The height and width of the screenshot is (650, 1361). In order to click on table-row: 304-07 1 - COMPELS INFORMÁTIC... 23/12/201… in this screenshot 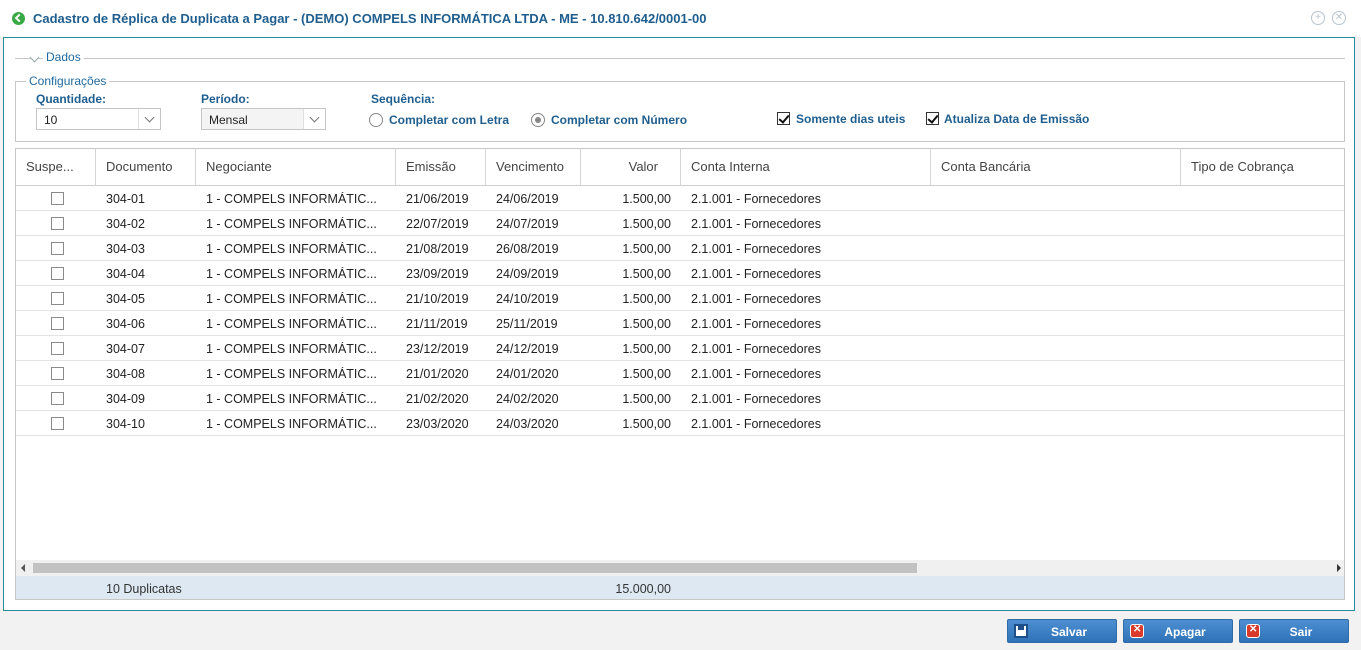, I will do `click(680, 348)`.